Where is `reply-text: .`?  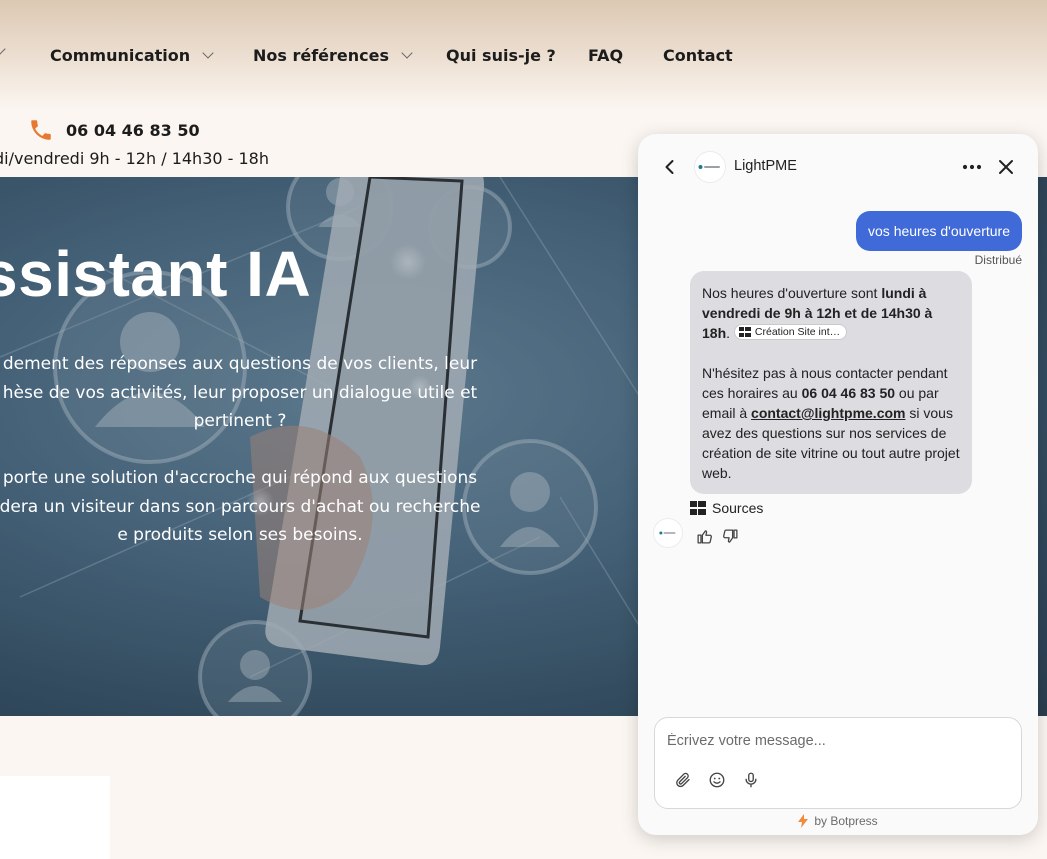
reply-text: . is located at coordinates (728, 333).